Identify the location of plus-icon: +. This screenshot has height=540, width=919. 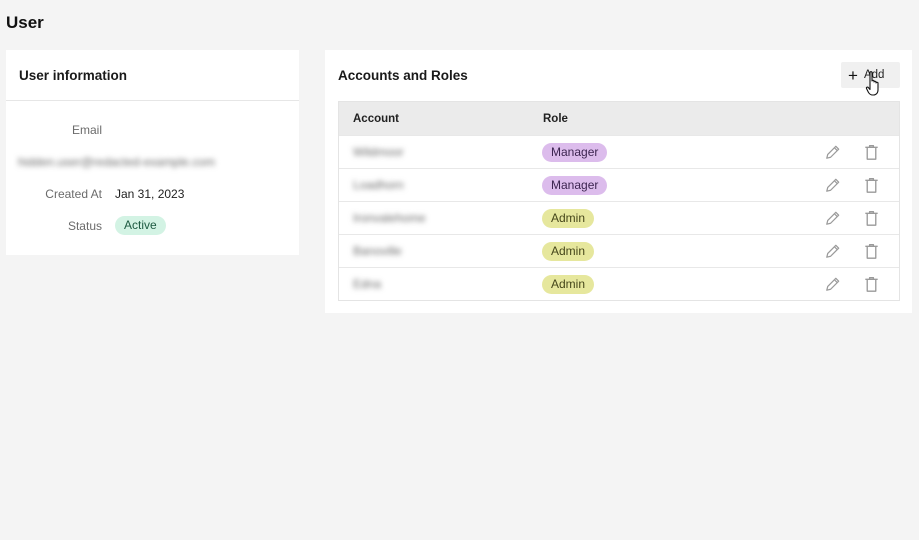
(853, 75).